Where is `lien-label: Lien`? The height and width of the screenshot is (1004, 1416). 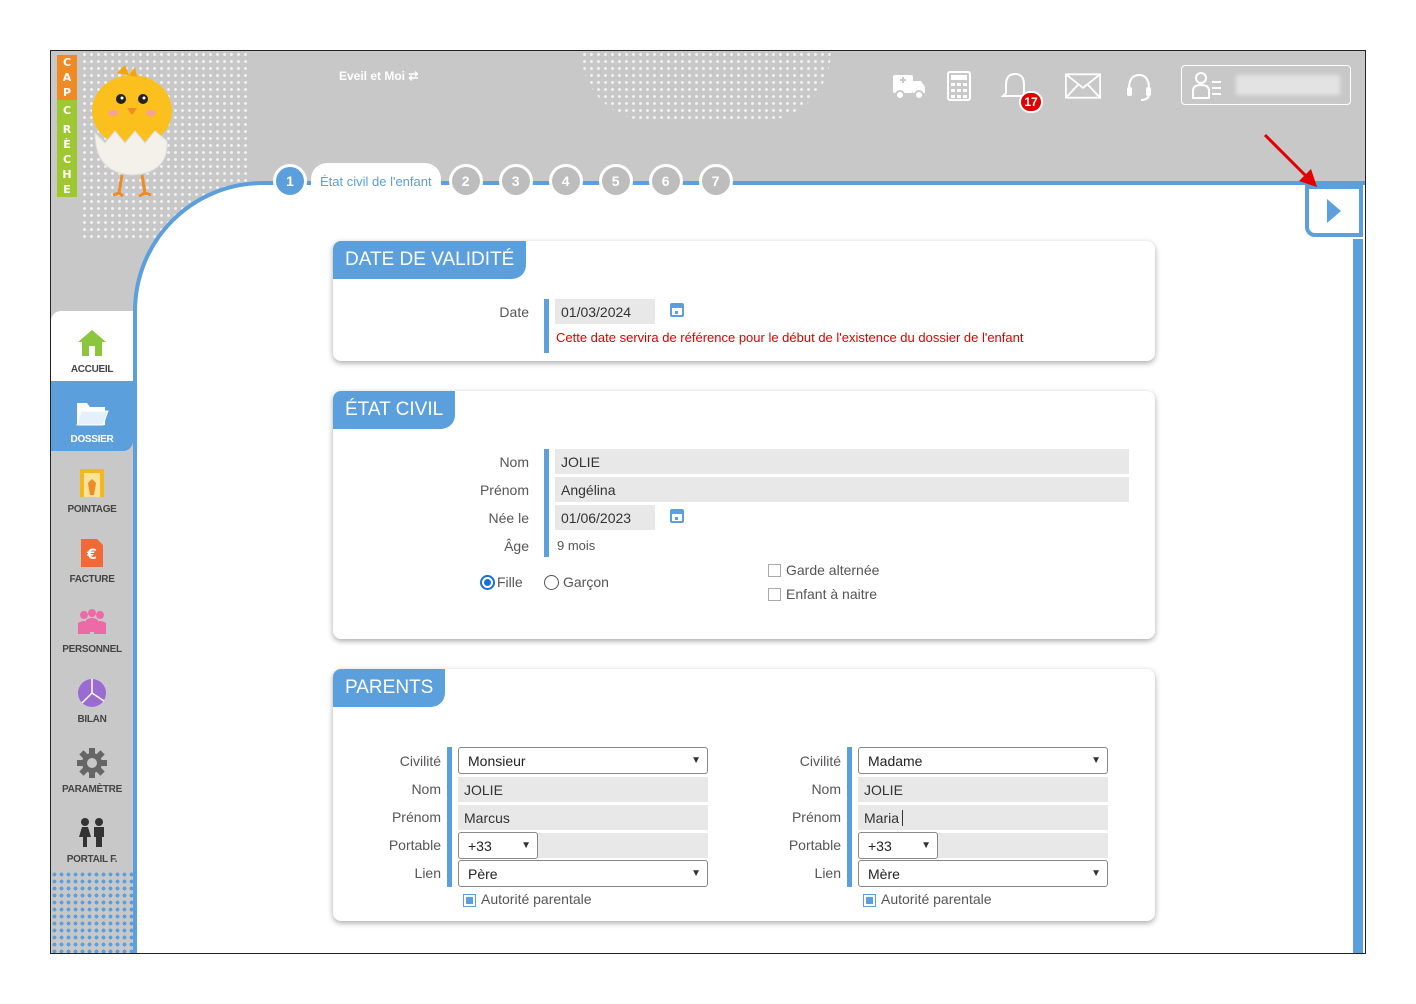 lien-label: Lien is located at coordinates (827, 873).